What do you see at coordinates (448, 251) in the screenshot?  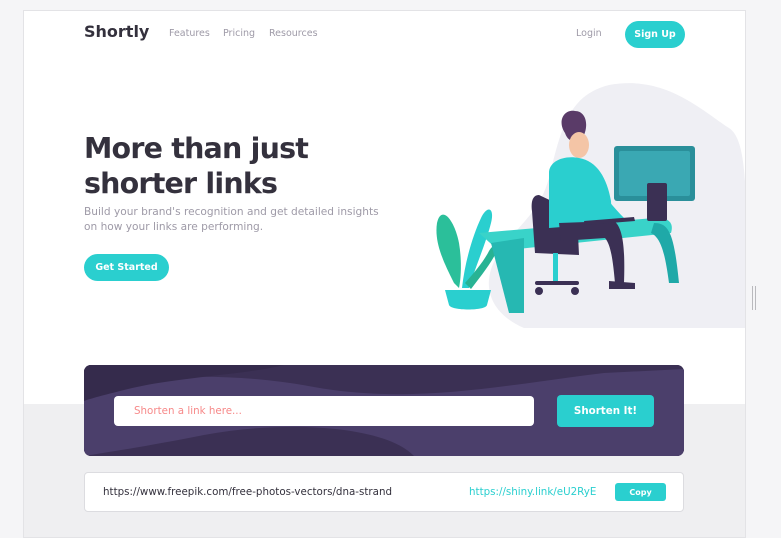 I see `plant-leaf` at bounding box center [448, 251].